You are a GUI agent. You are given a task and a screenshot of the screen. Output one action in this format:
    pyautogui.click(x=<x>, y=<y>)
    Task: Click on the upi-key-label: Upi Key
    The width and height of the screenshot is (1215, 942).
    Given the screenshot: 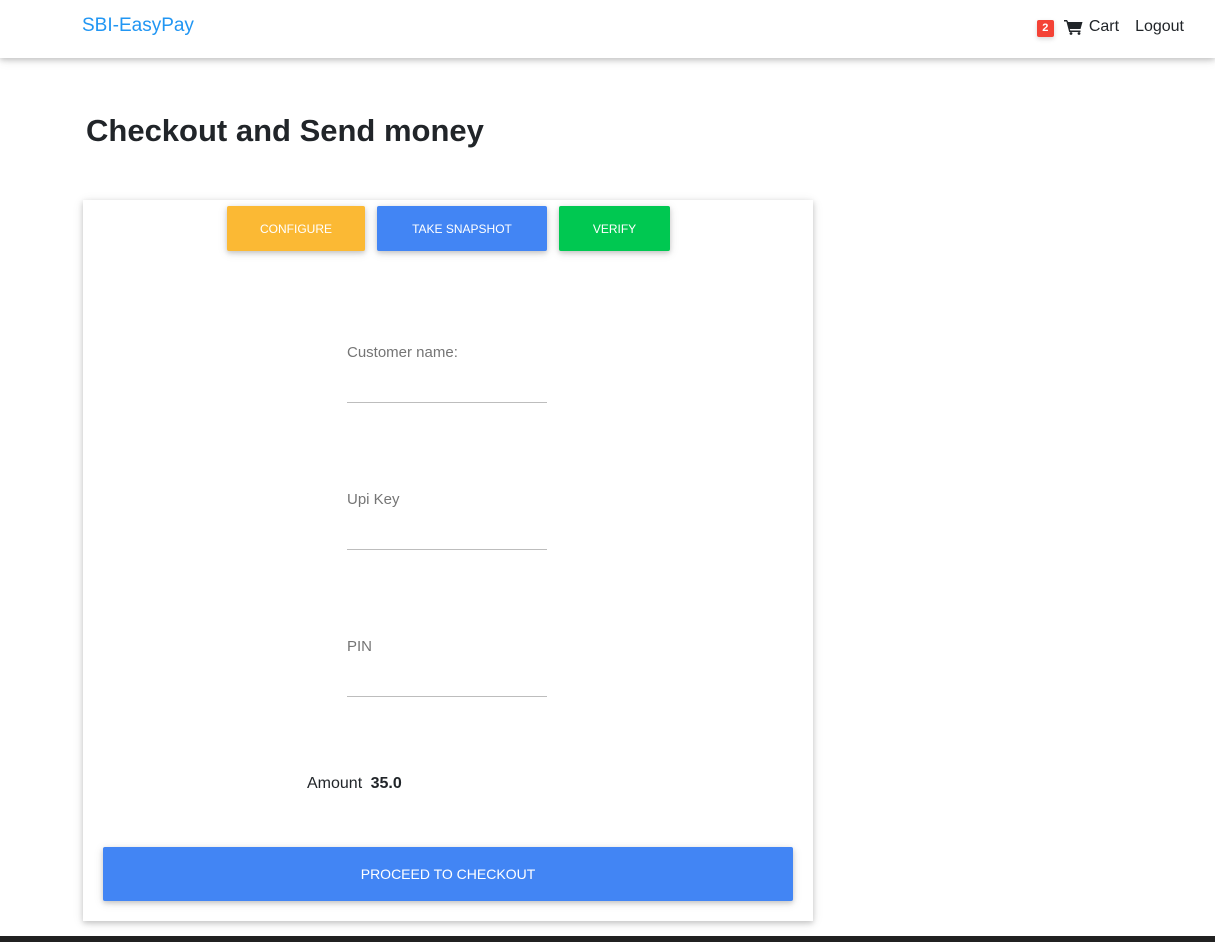 What is the action you would take?
    pyautogui.click(x=373, y=499)
    